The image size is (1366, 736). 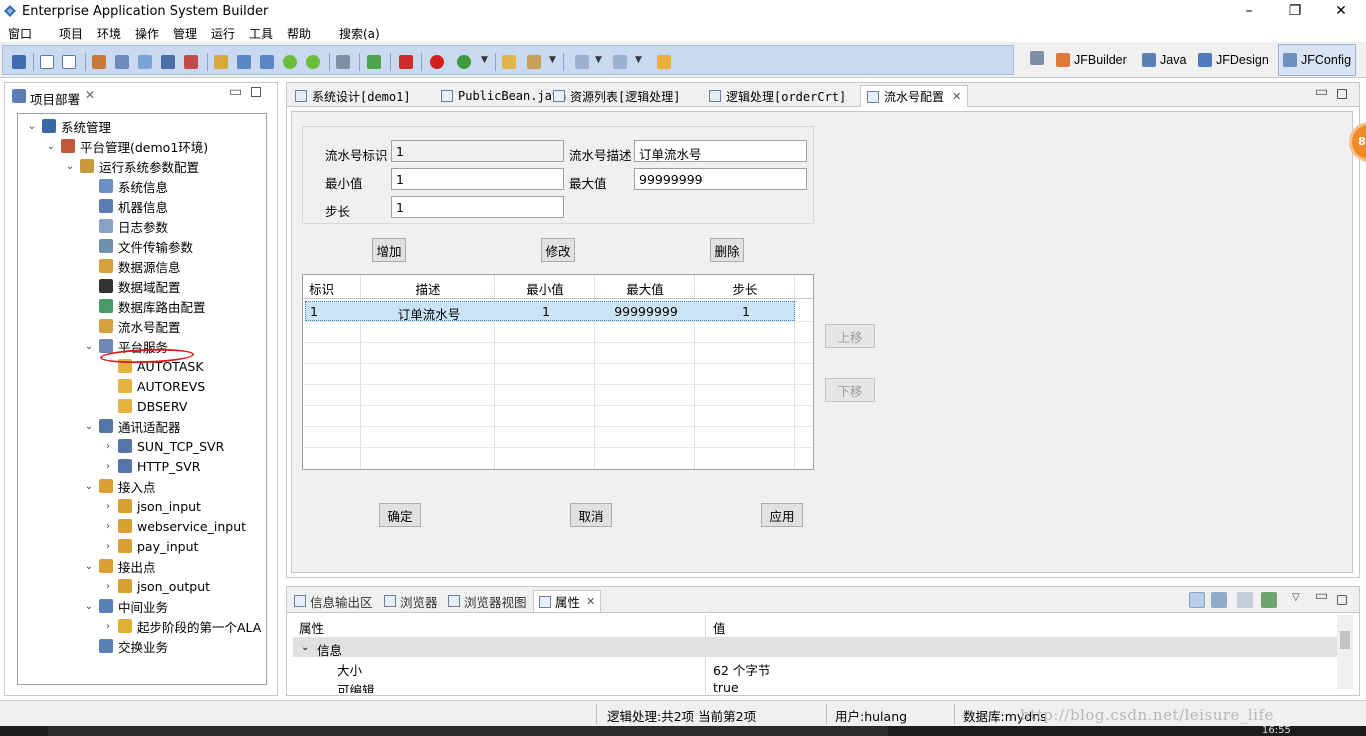 What do you see at coordinates (132, 266) in the screenshot?
I see `tree-item: 数据源信息` at bounding box center [132, 266].